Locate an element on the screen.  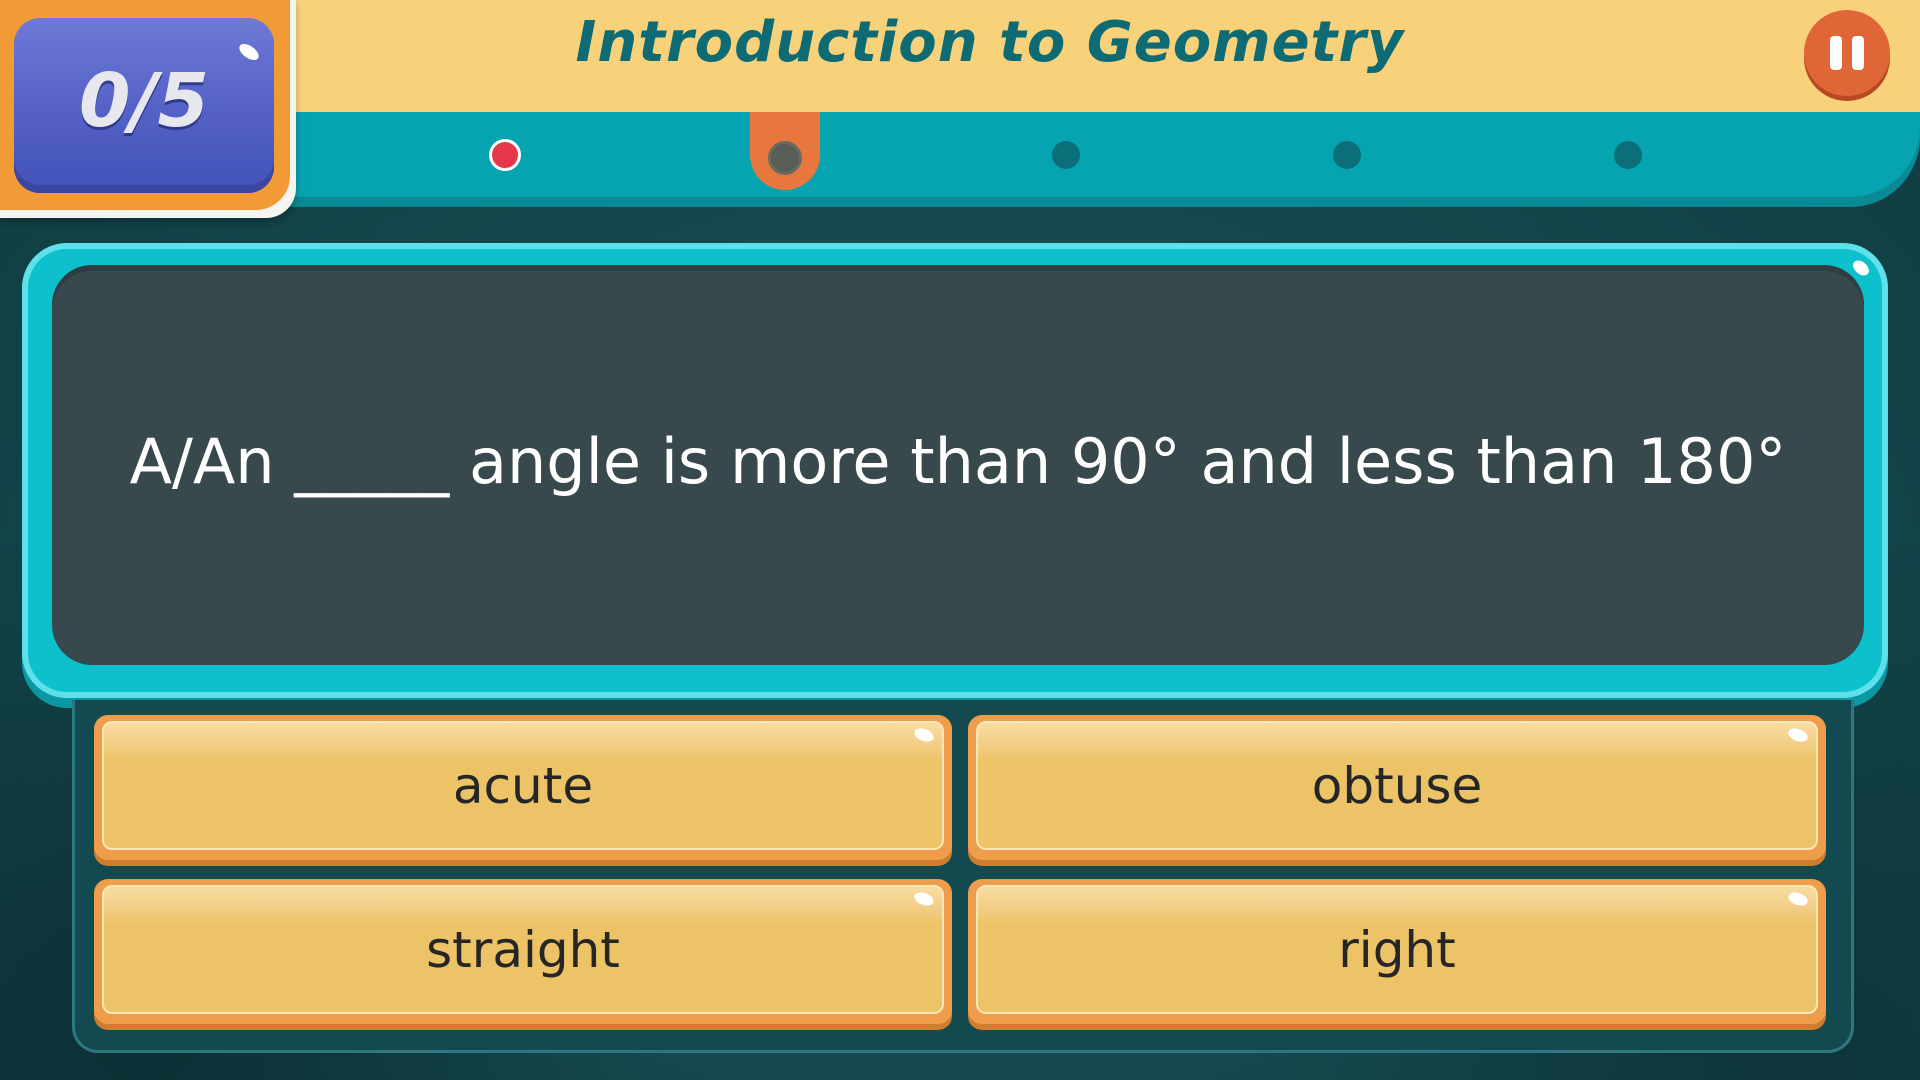
pause-button is located at coordinates (1847, 53).